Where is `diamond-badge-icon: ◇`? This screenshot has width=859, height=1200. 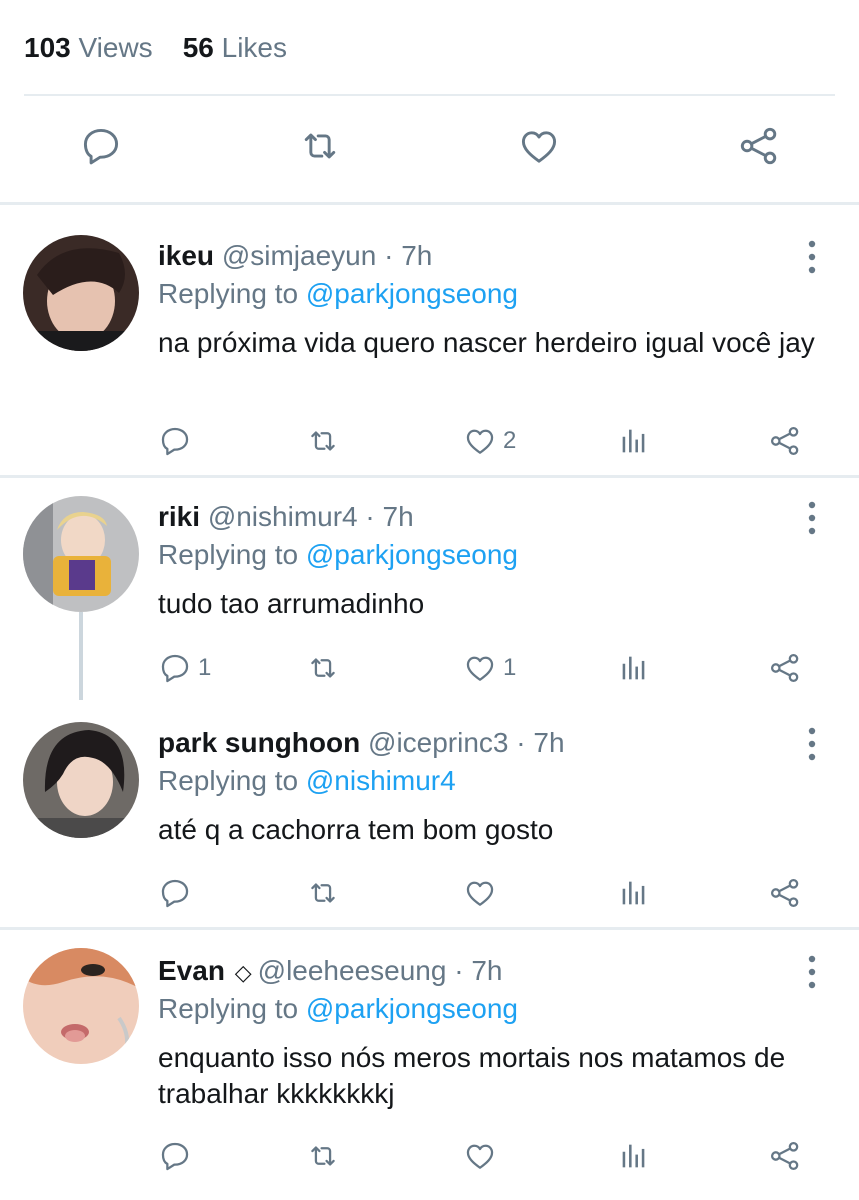 diamond-badge-icon: ◇ is located at coordinates (243, 972).